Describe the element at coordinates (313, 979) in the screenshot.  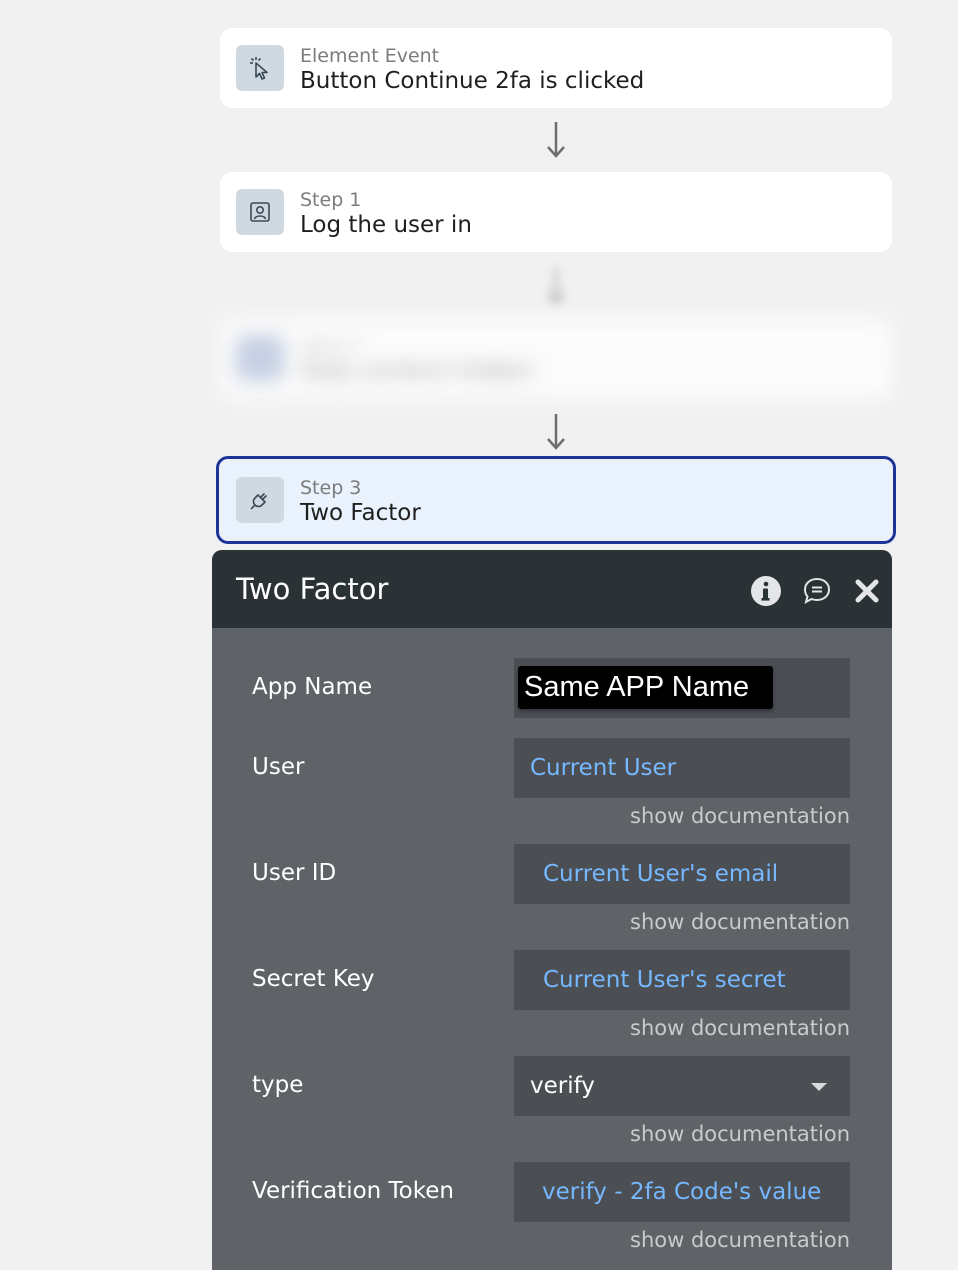
I see `secret-key-label: Secret Key` at that location.